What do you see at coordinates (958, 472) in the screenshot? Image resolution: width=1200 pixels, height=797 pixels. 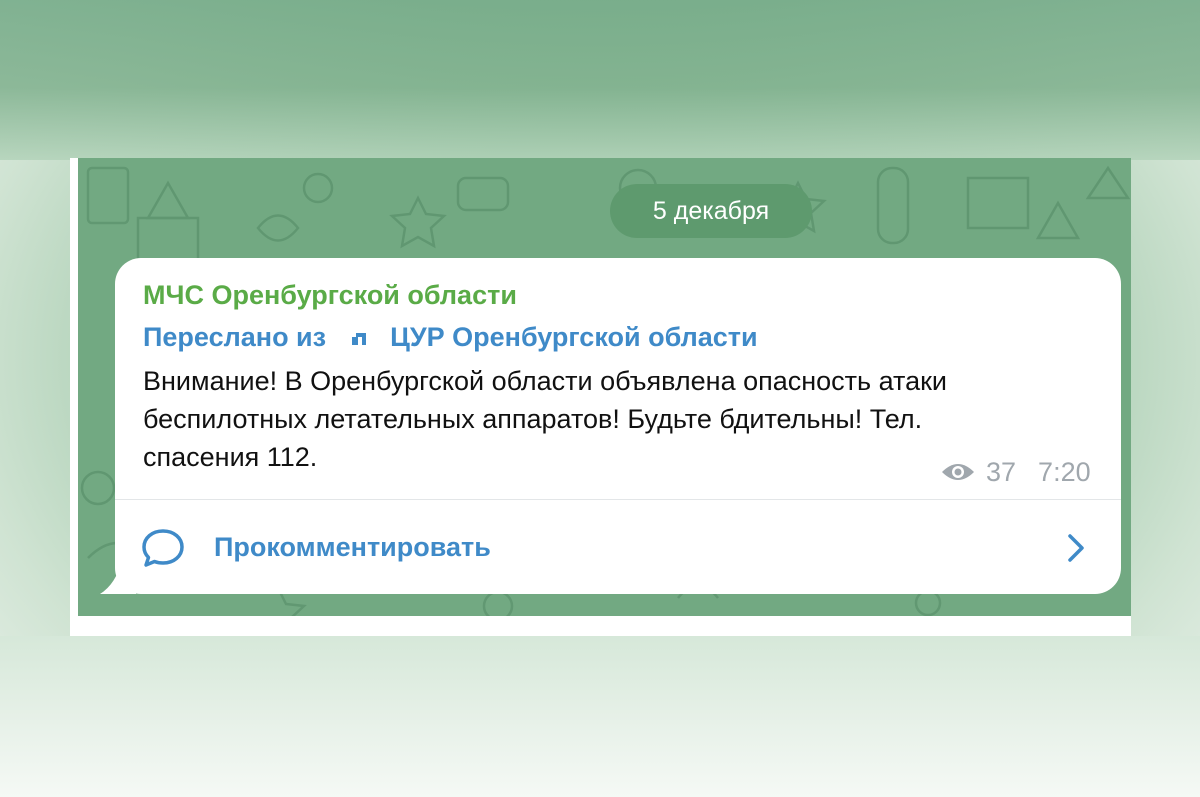 I see `eye-icon` at bounding box center [958, 472].